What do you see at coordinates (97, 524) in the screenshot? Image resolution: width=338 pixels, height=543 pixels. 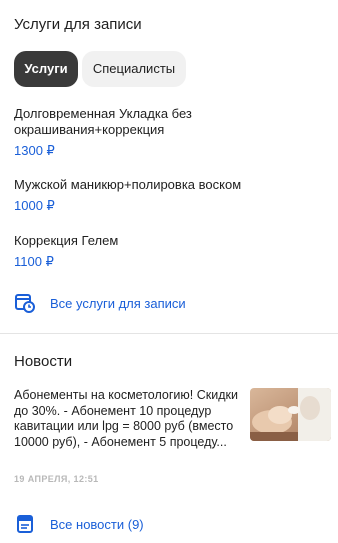 I see `all-news-label: Все новости (9)` at bounding box center [97, 524].